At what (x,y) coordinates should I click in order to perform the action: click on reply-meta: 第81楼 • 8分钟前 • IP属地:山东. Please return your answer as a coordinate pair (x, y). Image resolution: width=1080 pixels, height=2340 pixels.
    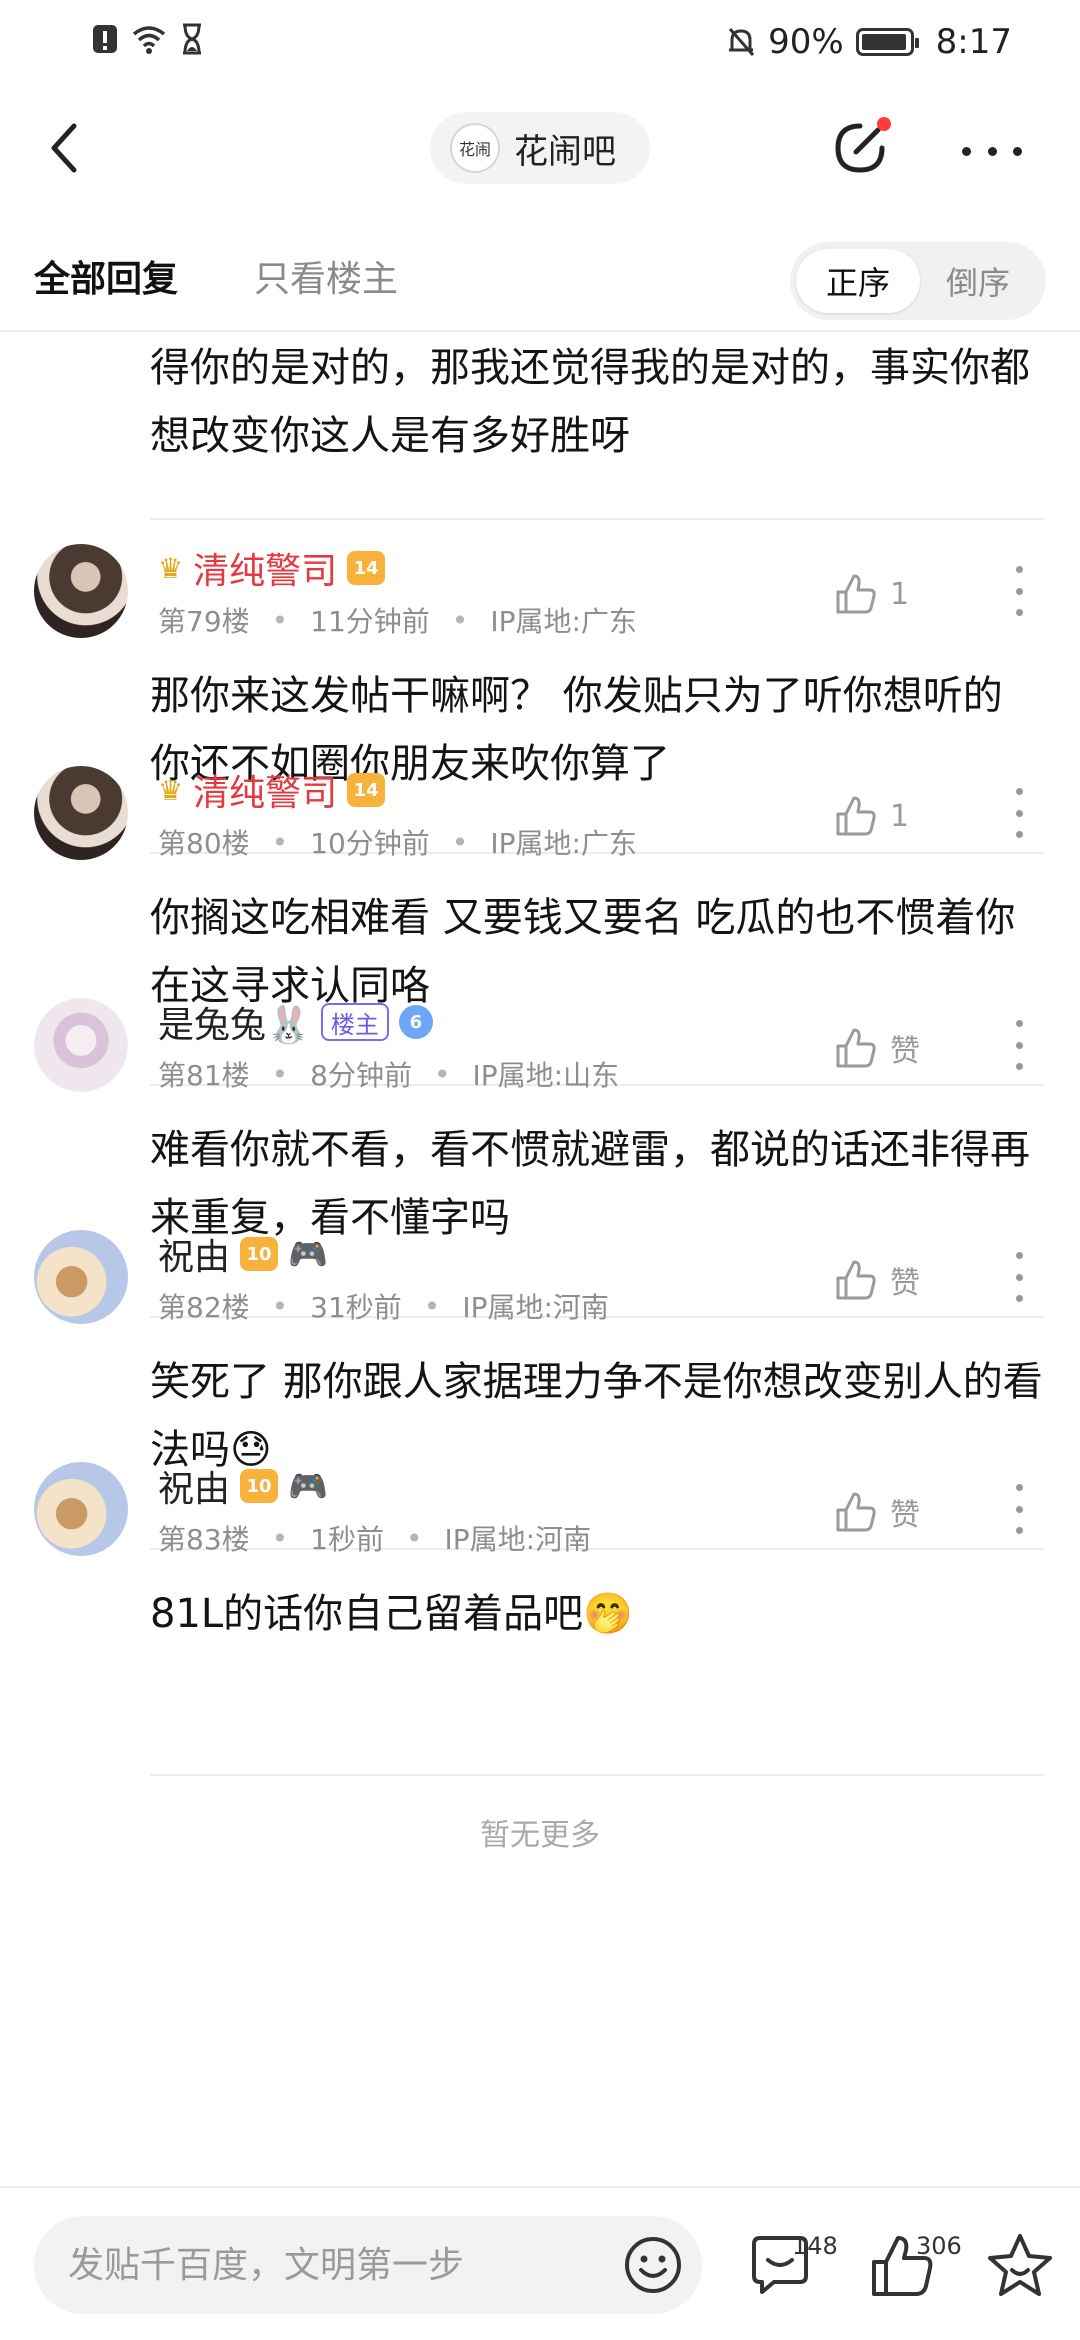
    Looking at the image, I should click on (388, 1074).